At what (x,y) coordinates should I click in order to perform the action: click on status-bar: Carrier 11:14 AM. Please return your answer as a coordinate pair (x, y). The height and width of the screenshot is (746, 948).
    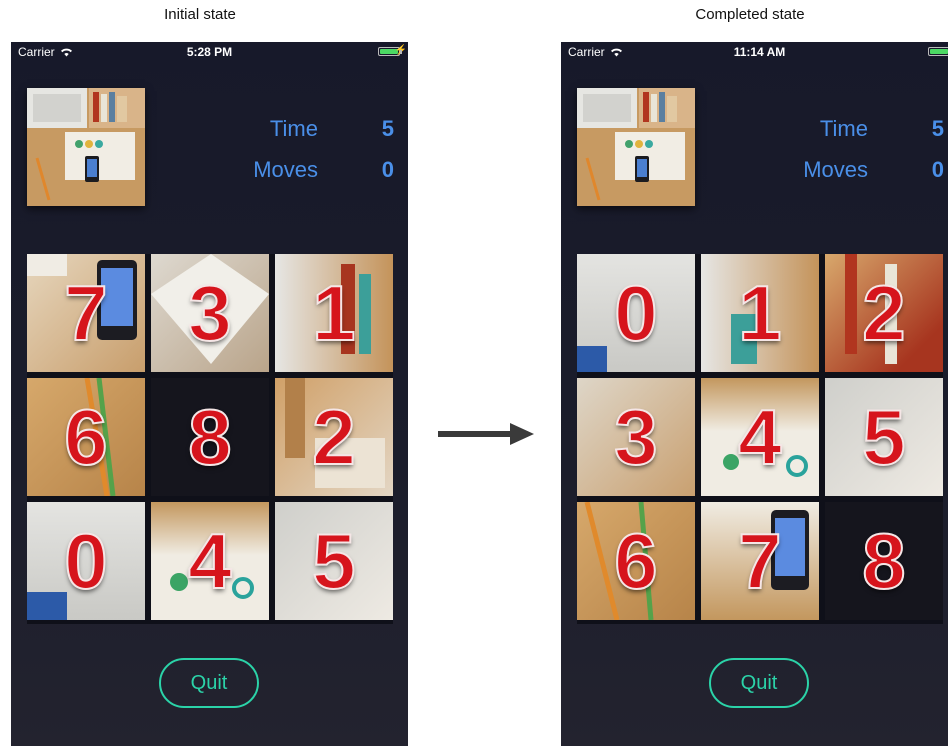
    Looking at the image, I should click on (754, 52).